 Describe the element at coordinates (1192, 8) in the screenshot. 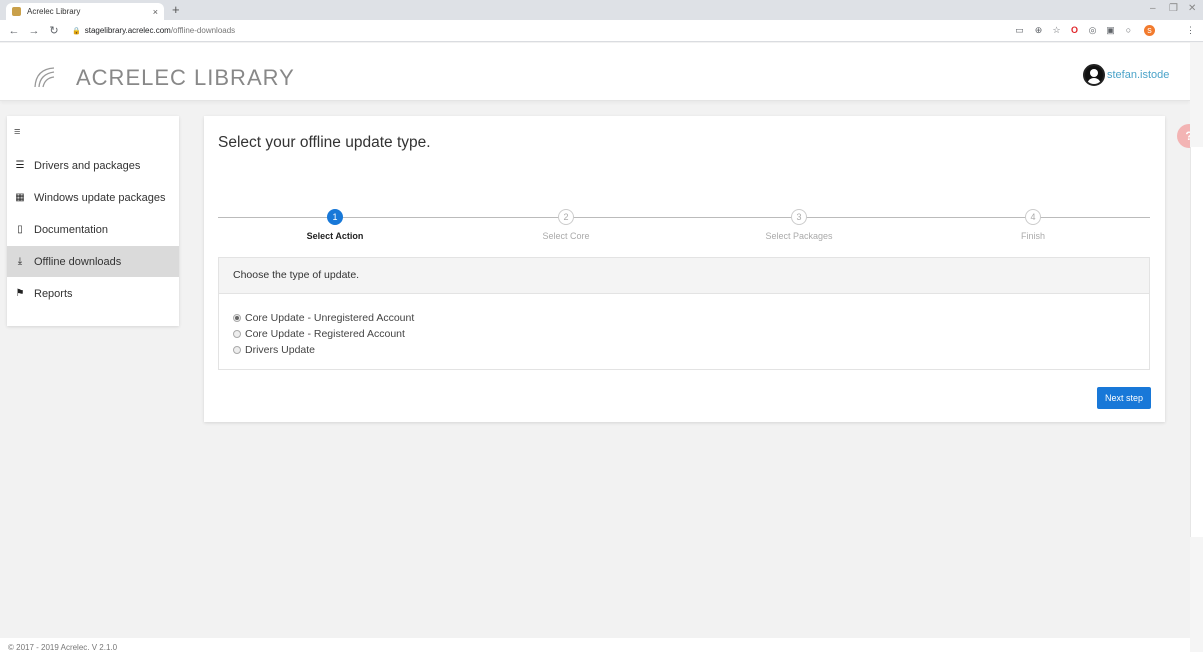

I see `close-window-icon: ✕` at that location.